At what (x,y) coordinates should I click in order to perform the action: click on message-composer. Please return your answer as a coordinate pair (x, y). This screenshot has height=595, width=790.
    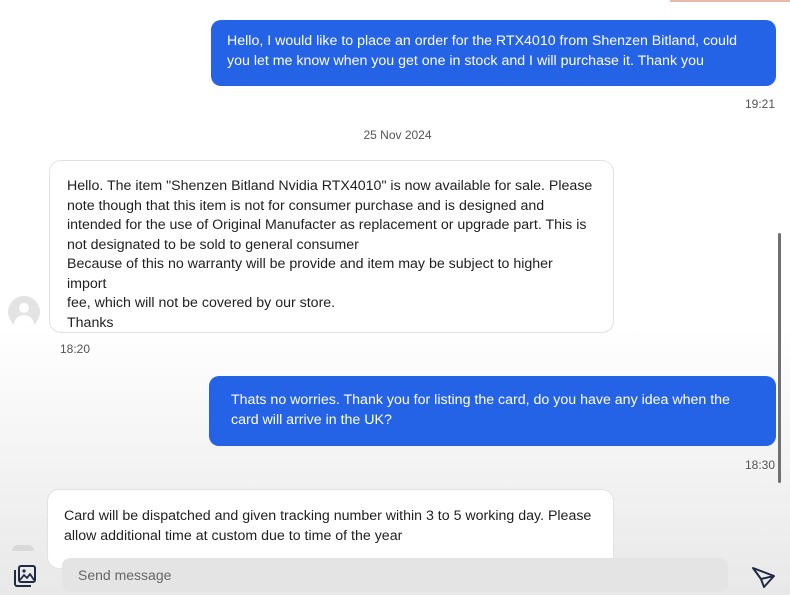
    Looking at the image, I should click on (395, 573).